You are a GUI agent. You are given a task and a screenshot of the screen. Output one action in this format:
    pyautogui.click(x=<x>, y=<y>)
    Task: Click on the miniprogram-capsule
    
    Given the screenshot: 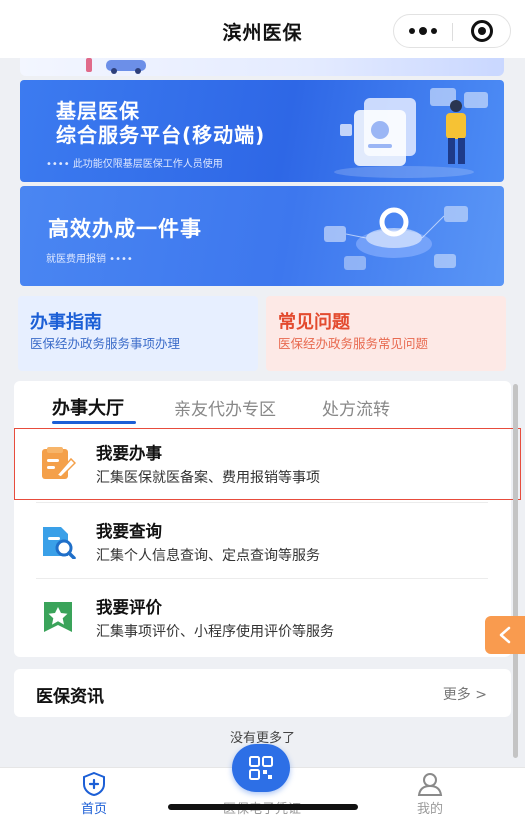 What is the action you would take?
    pyautogui.click(x=452, y=31)
    